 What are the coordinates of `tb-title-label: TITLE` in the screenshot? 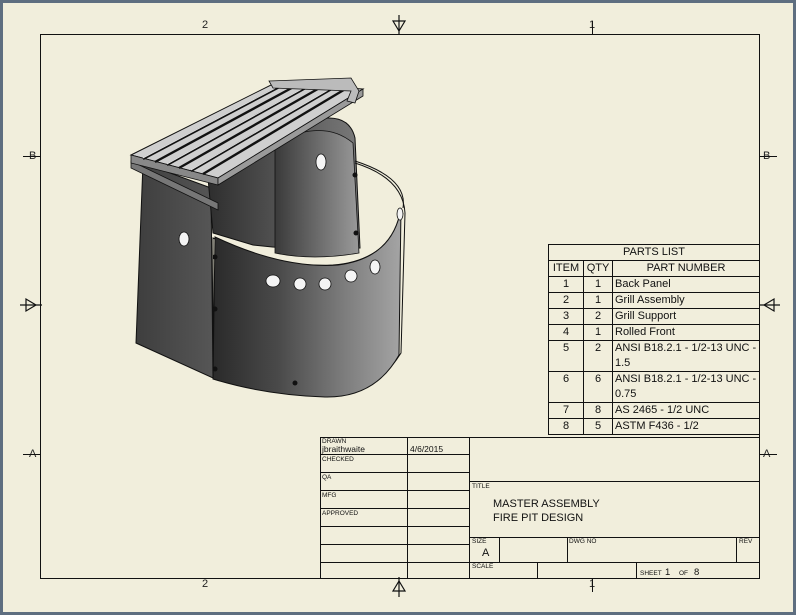 It's located at (481, 486).